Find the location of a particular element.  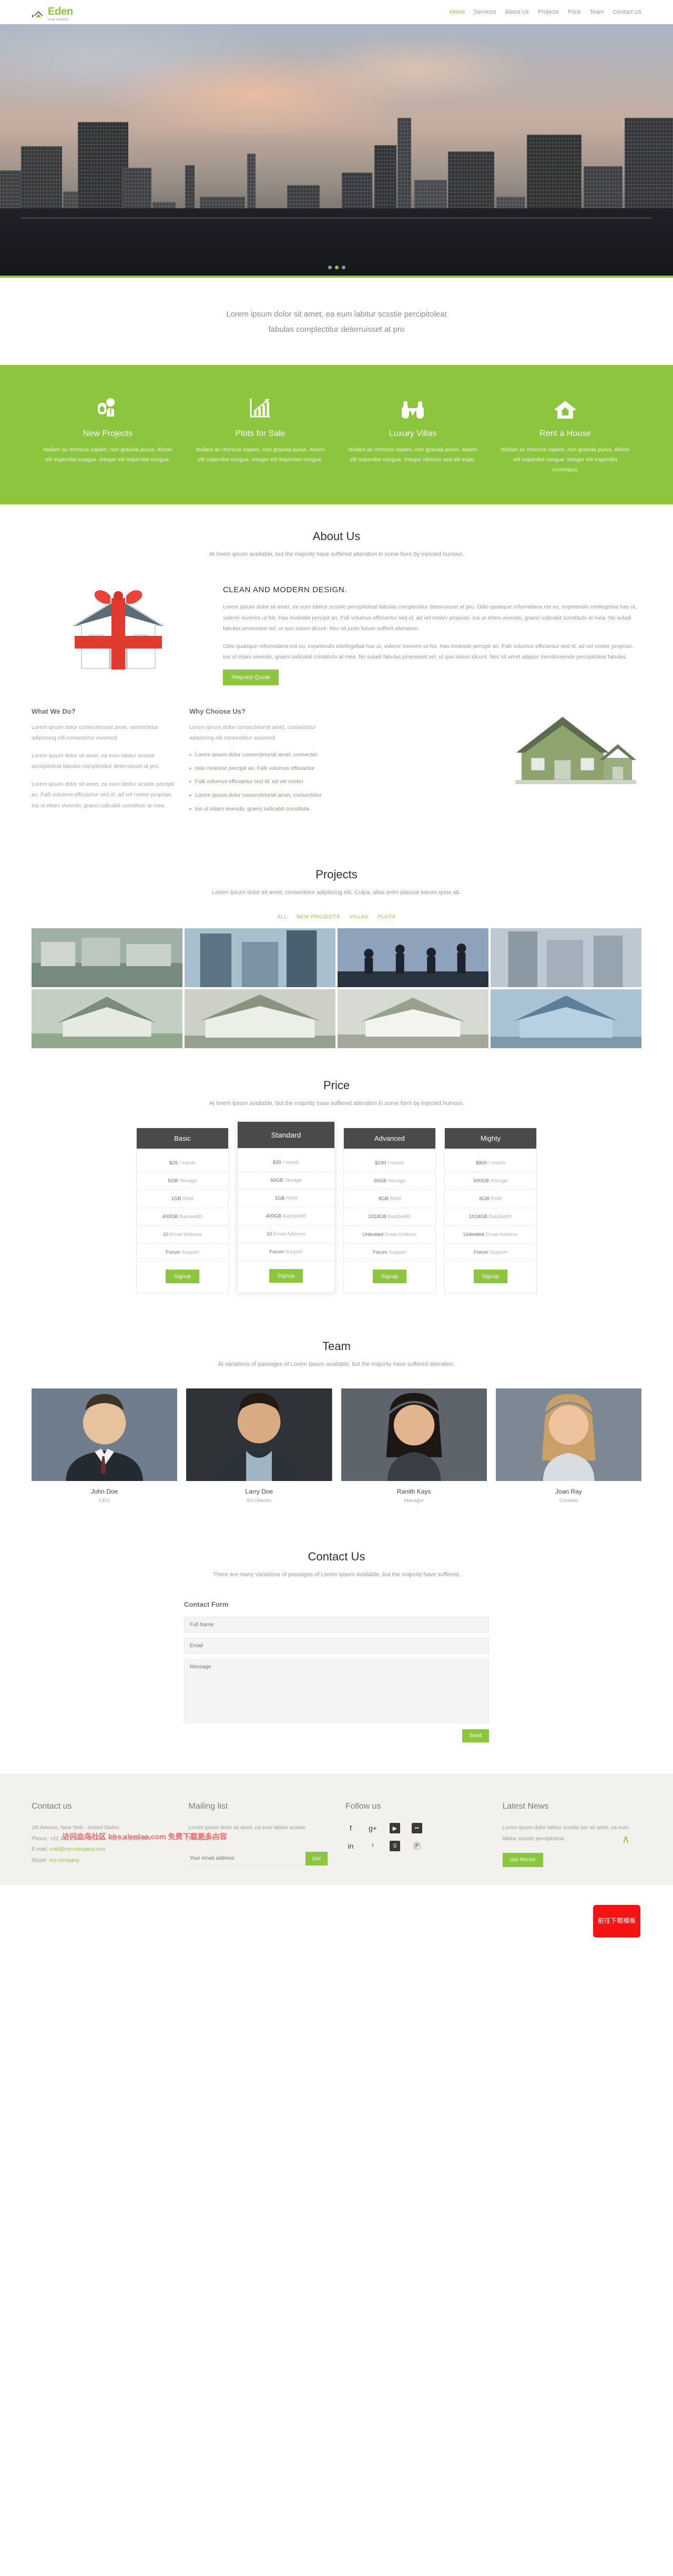

plan-row: 5GB Storage is located at coordinates (182, 1181).